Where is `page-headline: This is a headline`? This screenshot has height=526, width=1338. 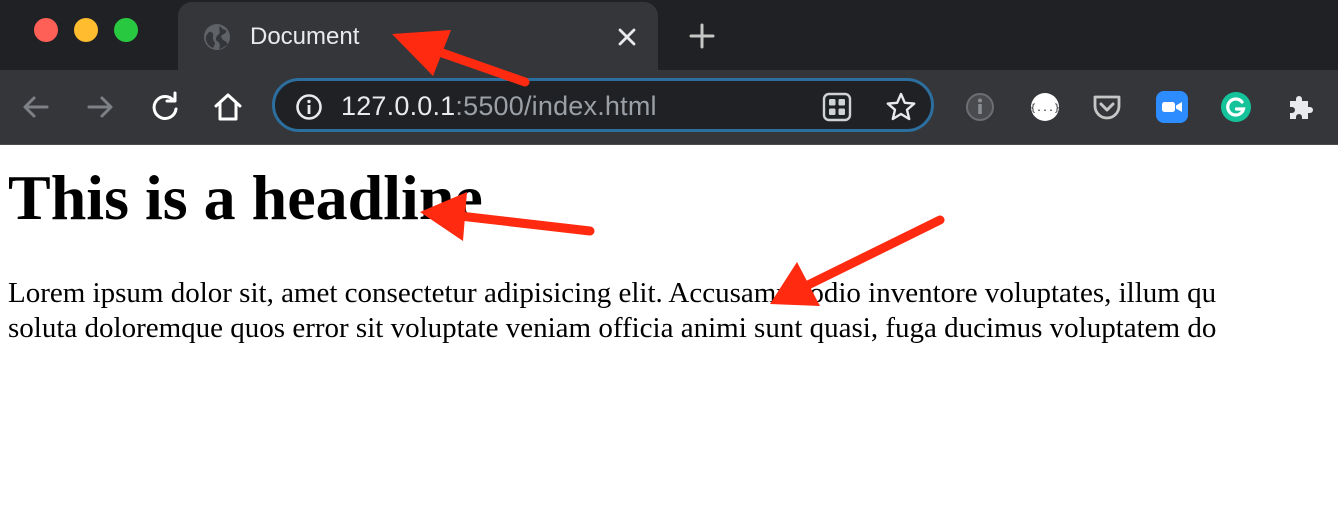
page-headline: This is a headline is located at coordinates (245, 197).